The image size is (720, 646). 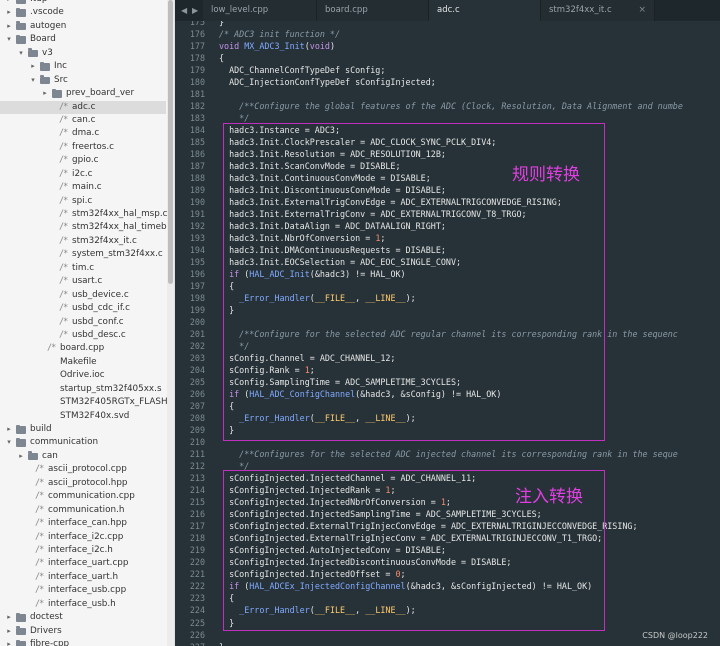 I want to click on tree-folder: ▸ build, so click(x=83, y=429).